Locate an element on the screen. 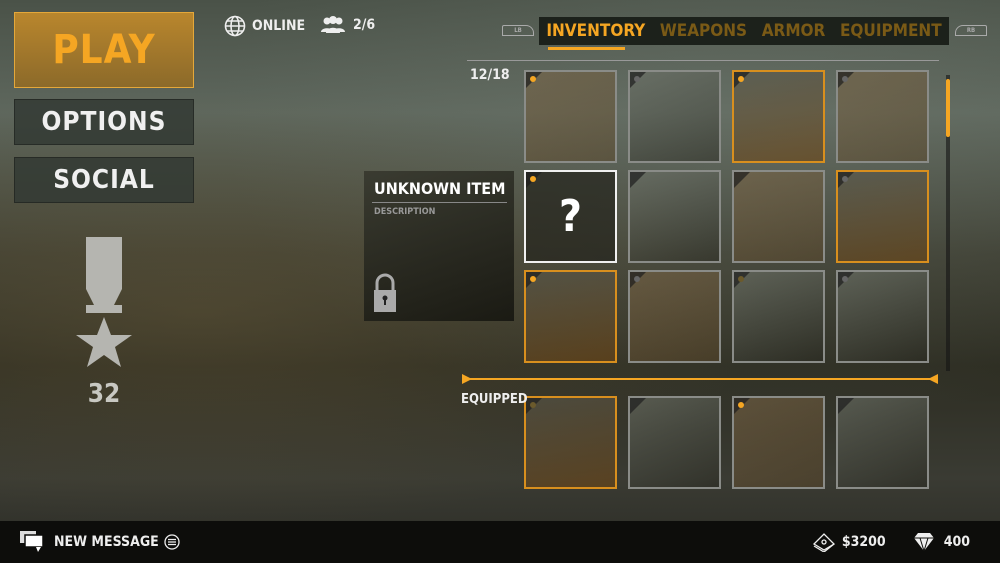 Image resolution: width=1000 pixels, height=563 pixels. lock-icon is located at coordinates (385, 292).